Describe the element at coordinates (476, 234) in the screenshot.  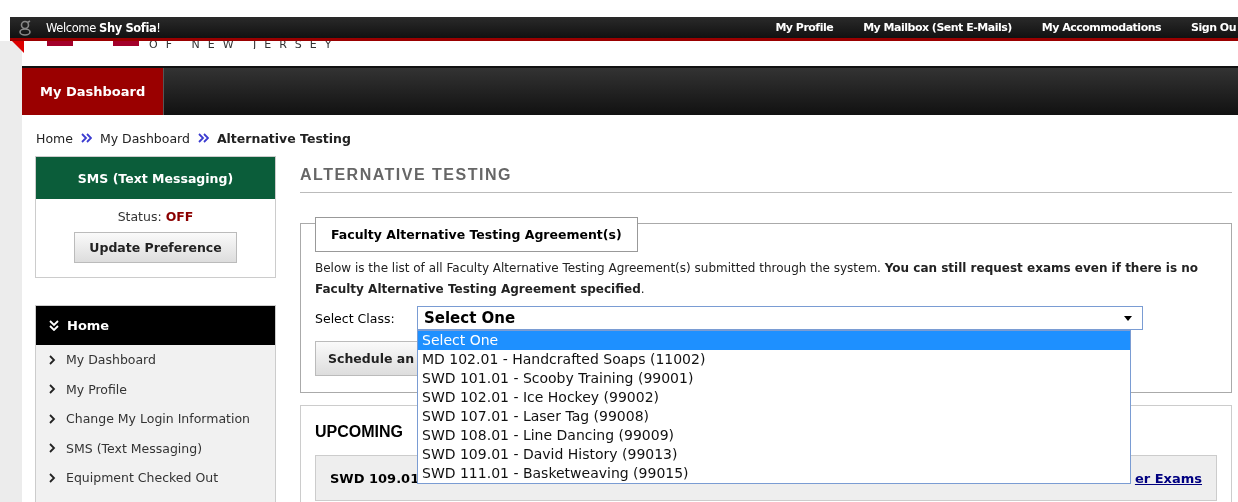
I see `panel-legend: Faculty Alternative Testing Agreement(s)` at that location.